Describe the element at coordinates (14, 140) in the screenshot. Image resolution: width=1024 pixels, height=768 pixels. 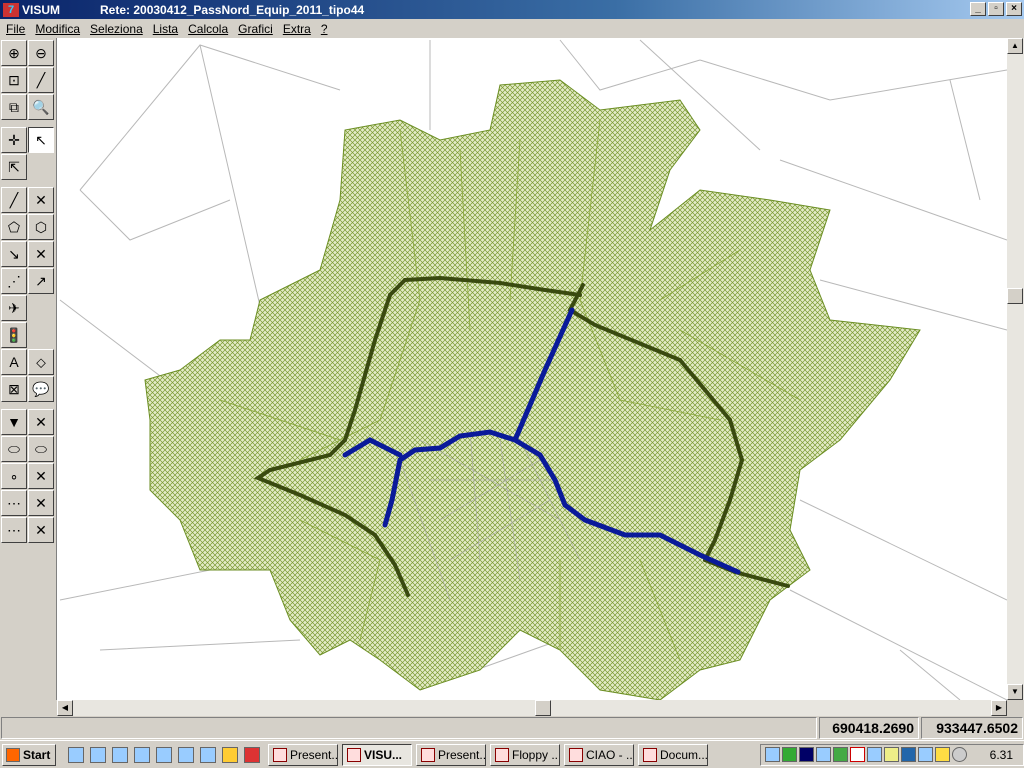
I see `pan-tool-button: ✛` at that location.